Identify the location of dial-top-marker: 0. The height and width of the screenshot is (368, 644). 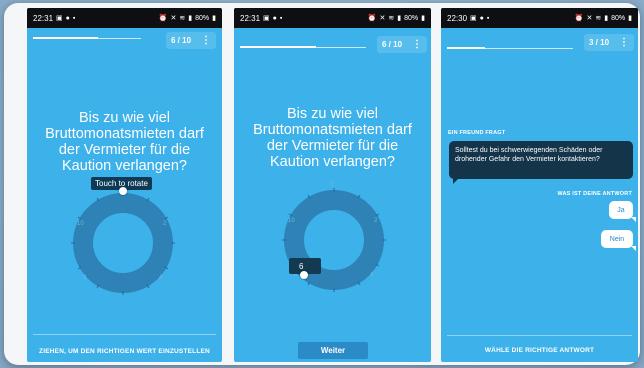
(332, 184).